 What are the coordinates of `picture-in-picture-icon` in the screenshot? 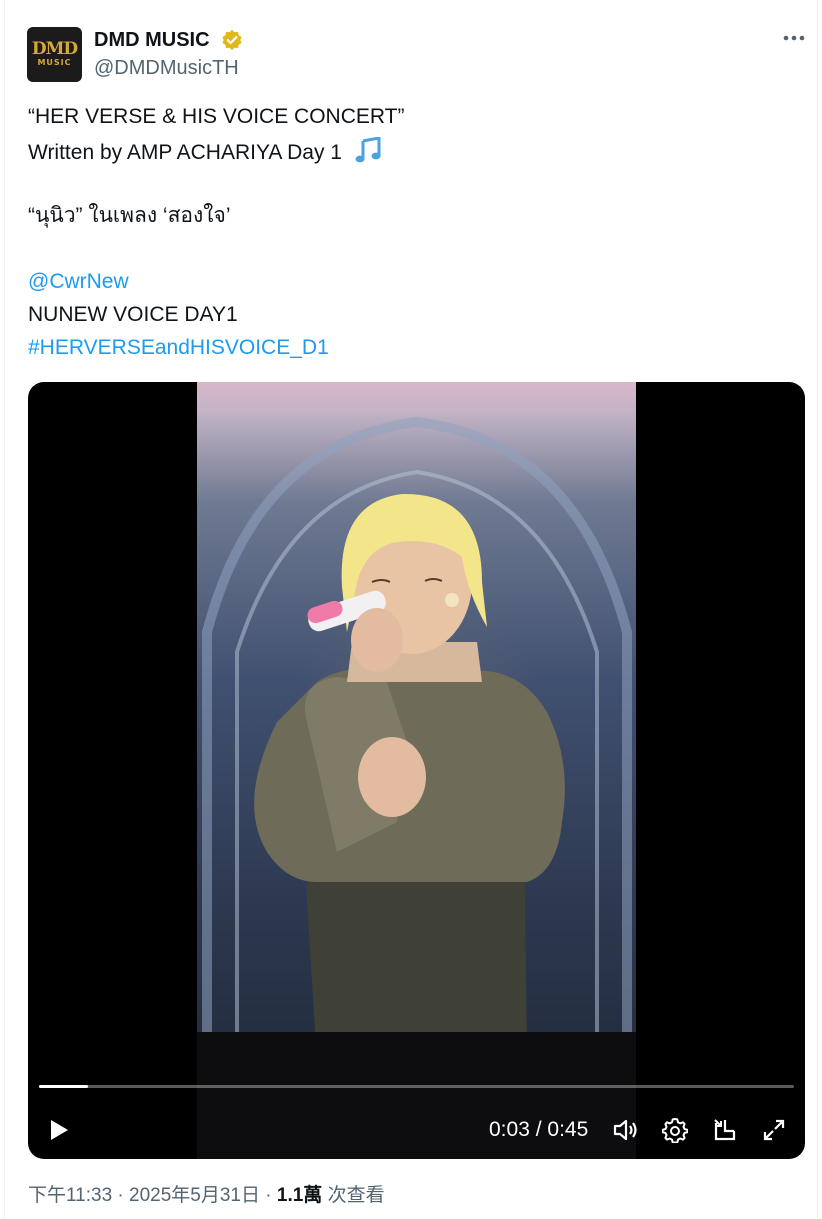 It's located at (725, 1130).